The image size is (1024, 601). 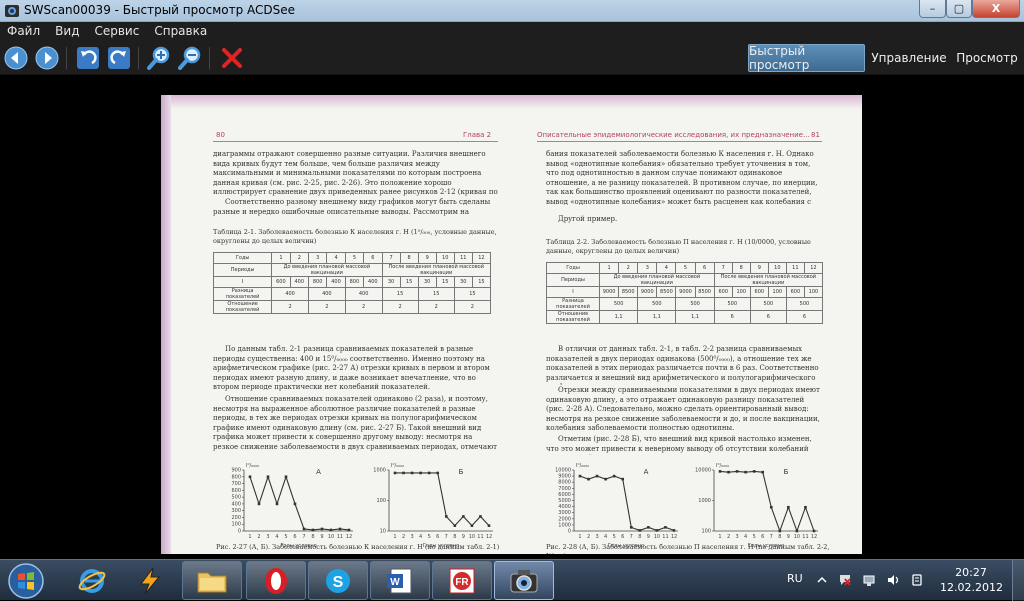 I want to click on winamp-icon, so click(x=150, y=580).